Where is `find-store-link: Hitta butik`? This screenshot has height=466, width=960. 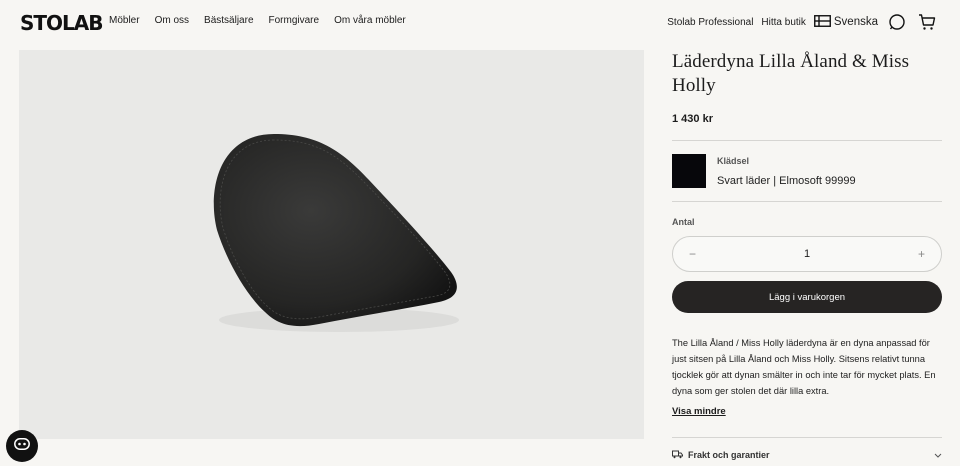 find-store-link: Hitta butik is located at coordinates (783, 22).